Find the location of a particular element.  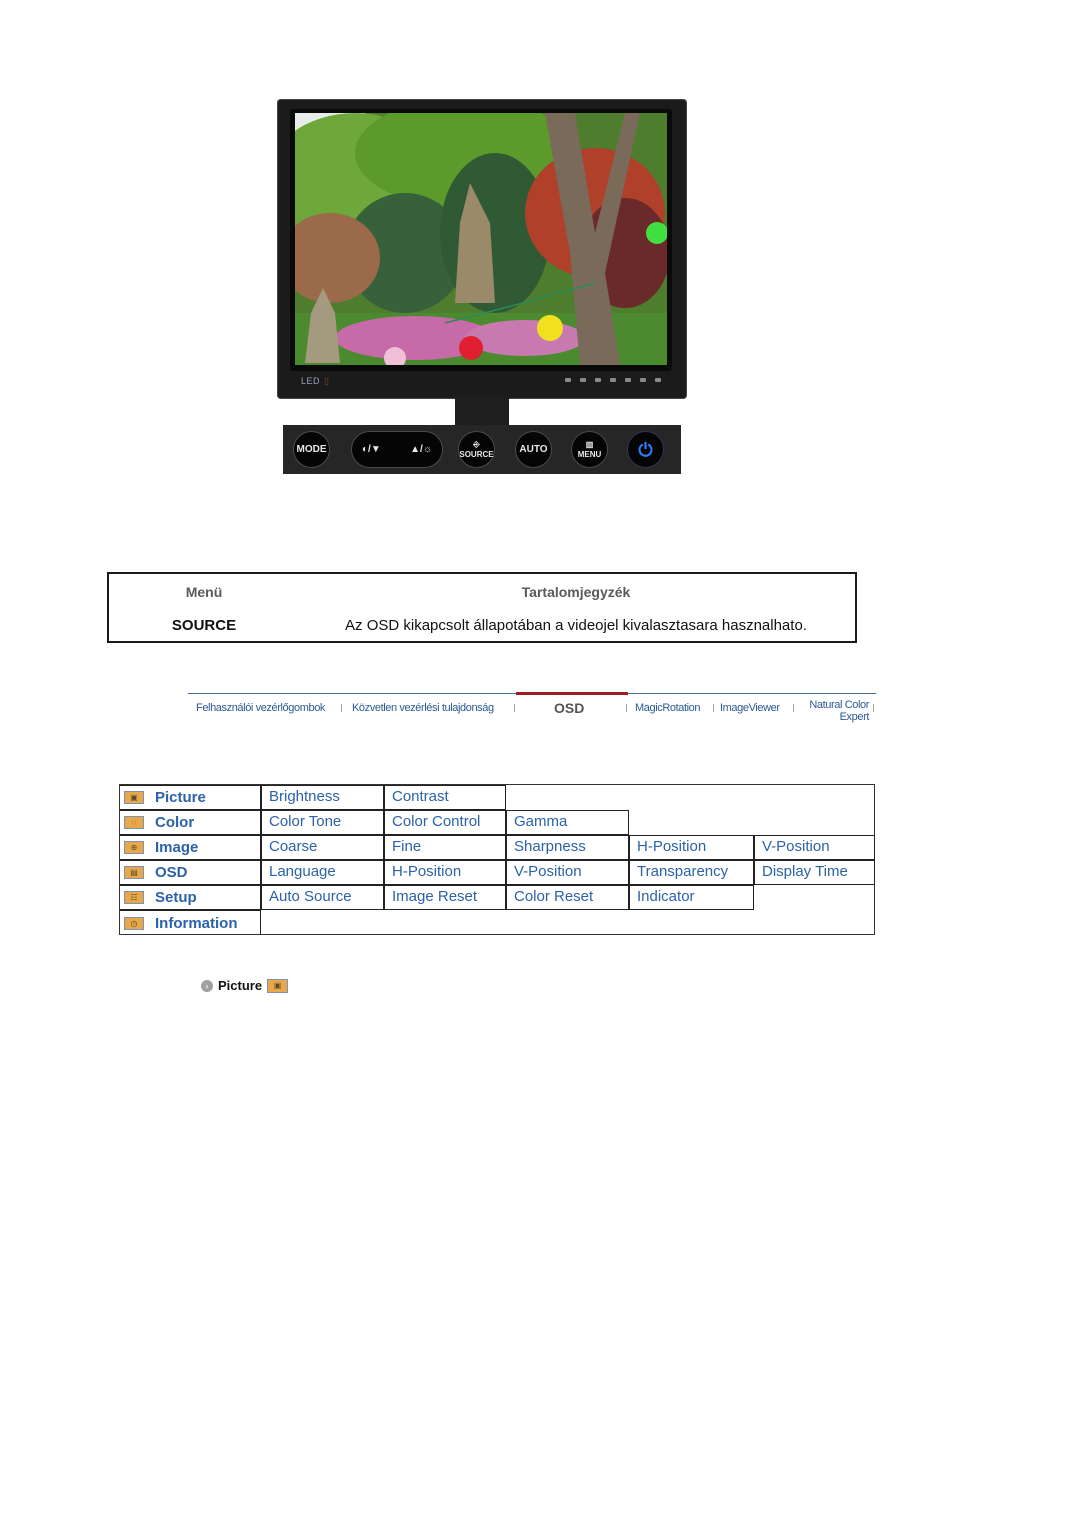

item-indicator: Indicator is located at coordinates (691, 897).